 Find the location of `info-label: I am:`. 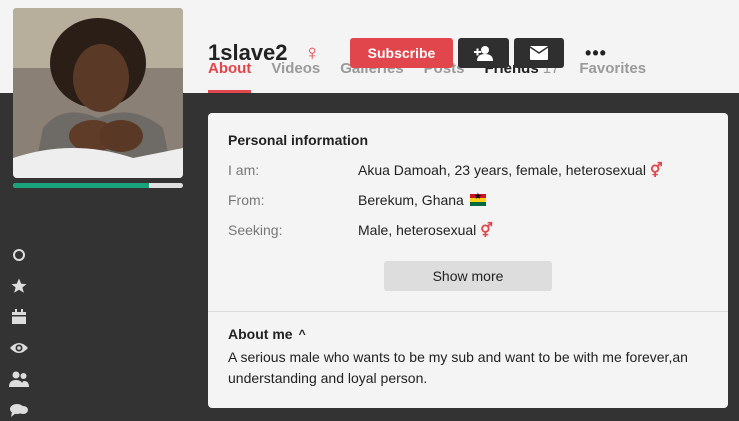

info-label: I am: is located at coordinates (244, 170).